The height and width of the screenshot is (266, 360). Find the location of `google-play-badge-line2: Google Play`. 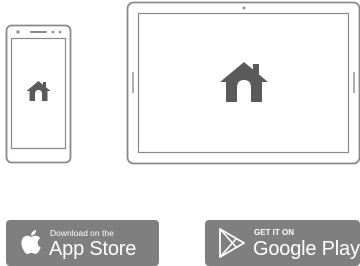

google-play-badge-line2: Google Play is located at coordinates (306, 249).